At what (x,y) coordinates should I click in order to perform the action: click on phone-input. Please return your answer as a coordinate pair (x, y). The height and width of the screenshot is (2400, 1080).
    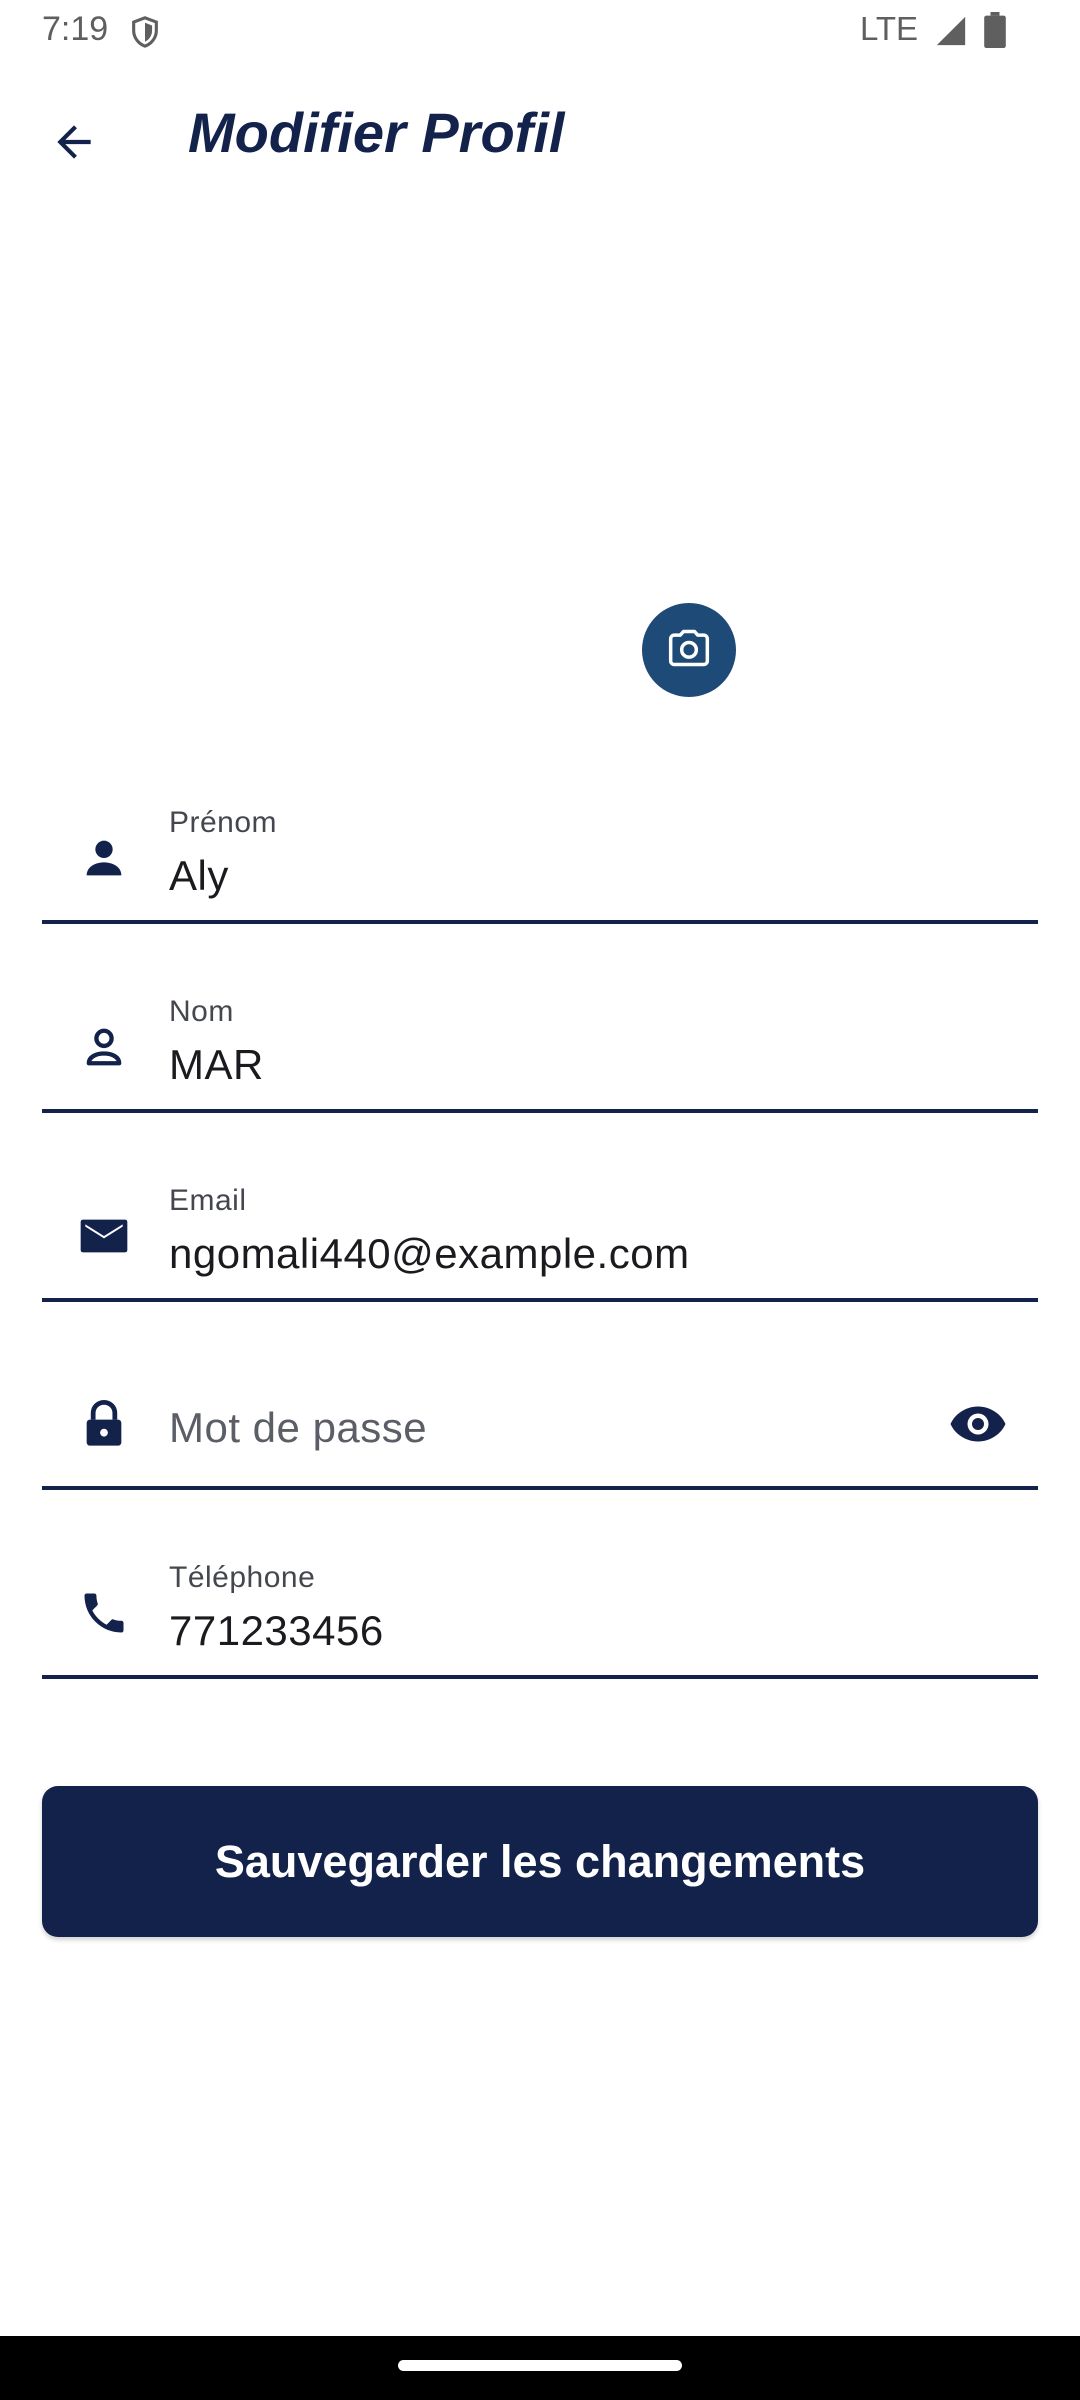
    Looking at the image, I should click on (579, 1631).